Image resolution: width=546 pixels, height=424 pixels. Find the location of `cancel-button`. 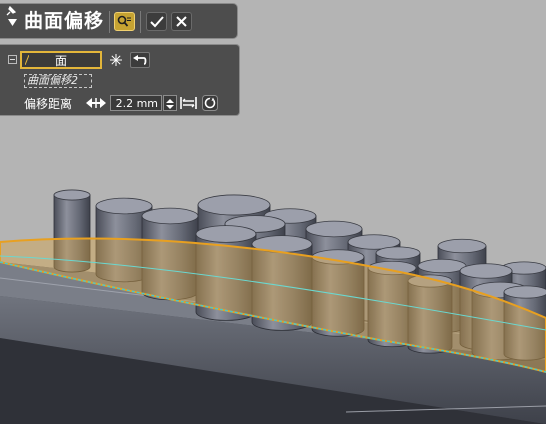

cancel-button is located at coordinates (181, 21).